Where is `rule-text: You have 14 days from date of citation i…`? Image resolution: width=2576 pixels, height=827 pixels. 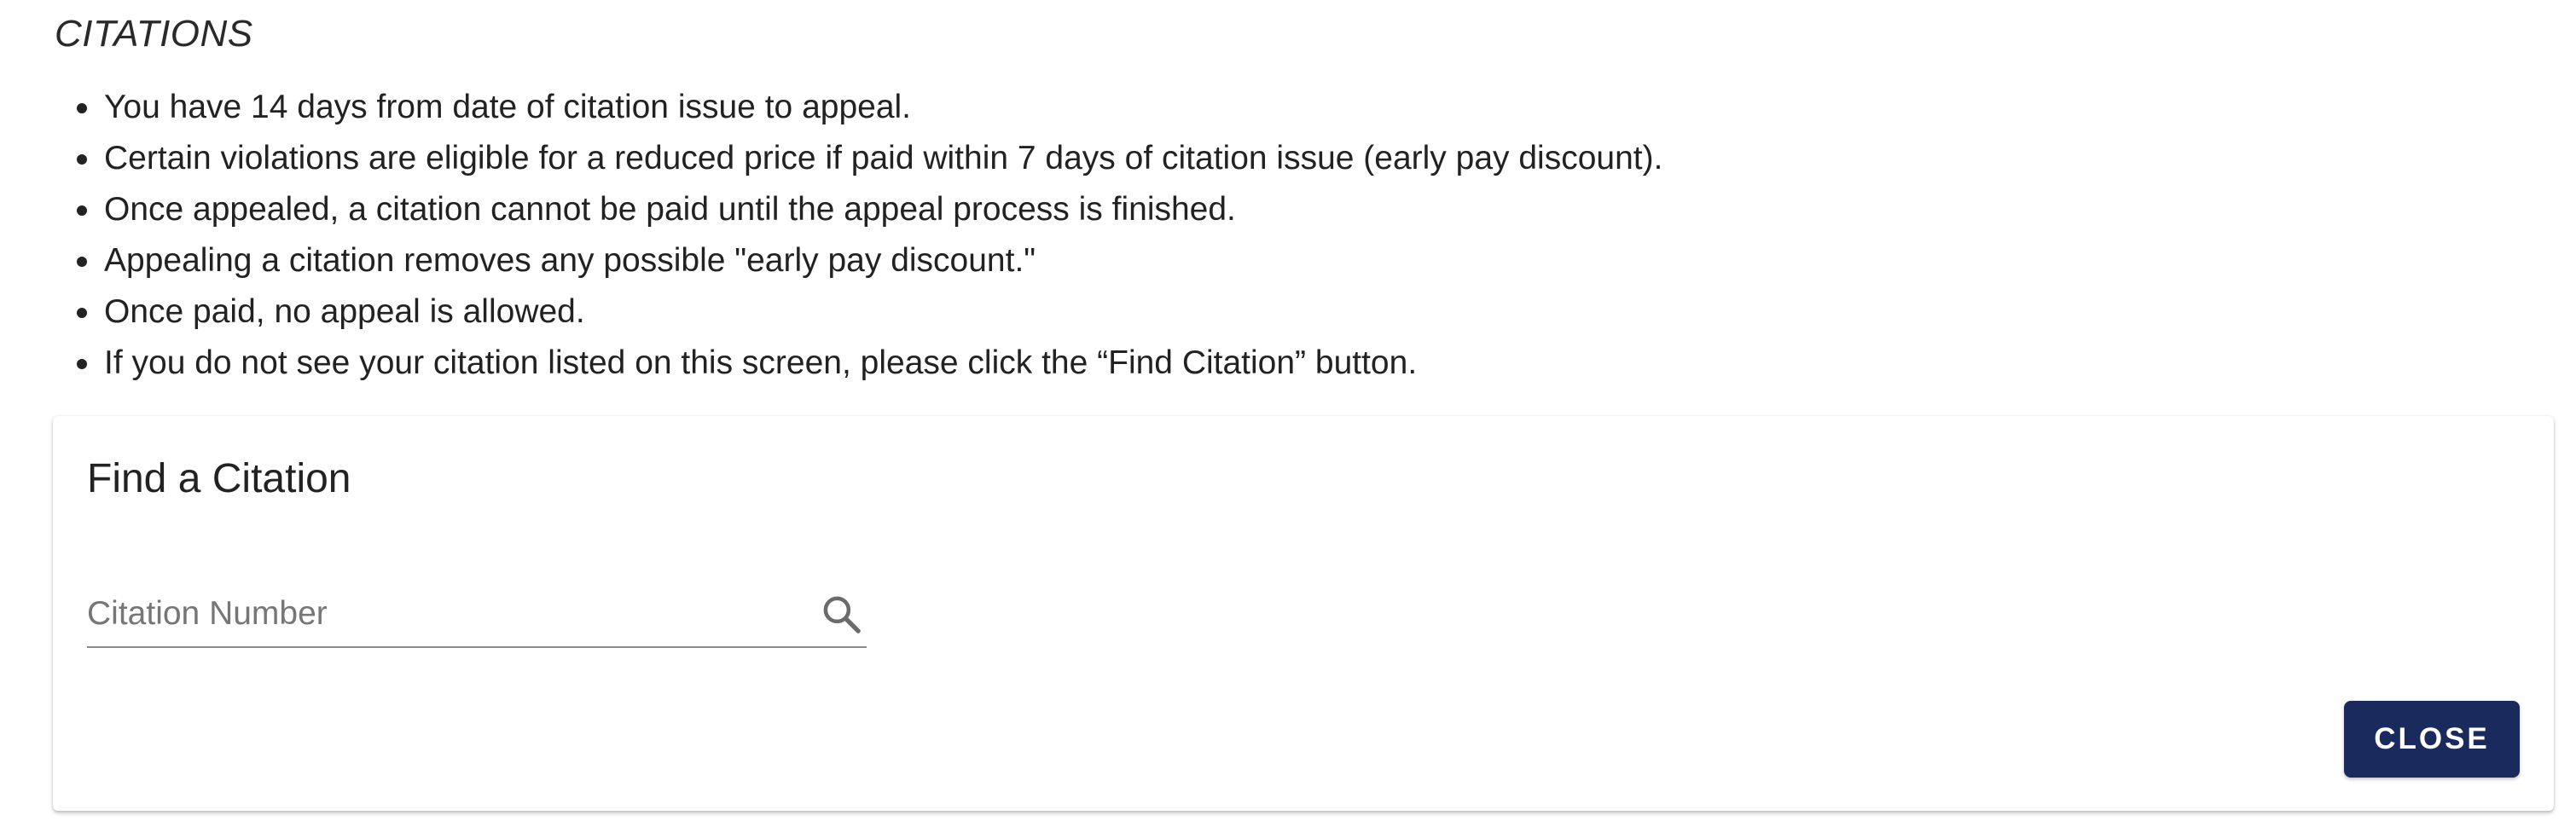
rule-text: You have 14 days from date of citation i… is located at coordinates (508, 107).